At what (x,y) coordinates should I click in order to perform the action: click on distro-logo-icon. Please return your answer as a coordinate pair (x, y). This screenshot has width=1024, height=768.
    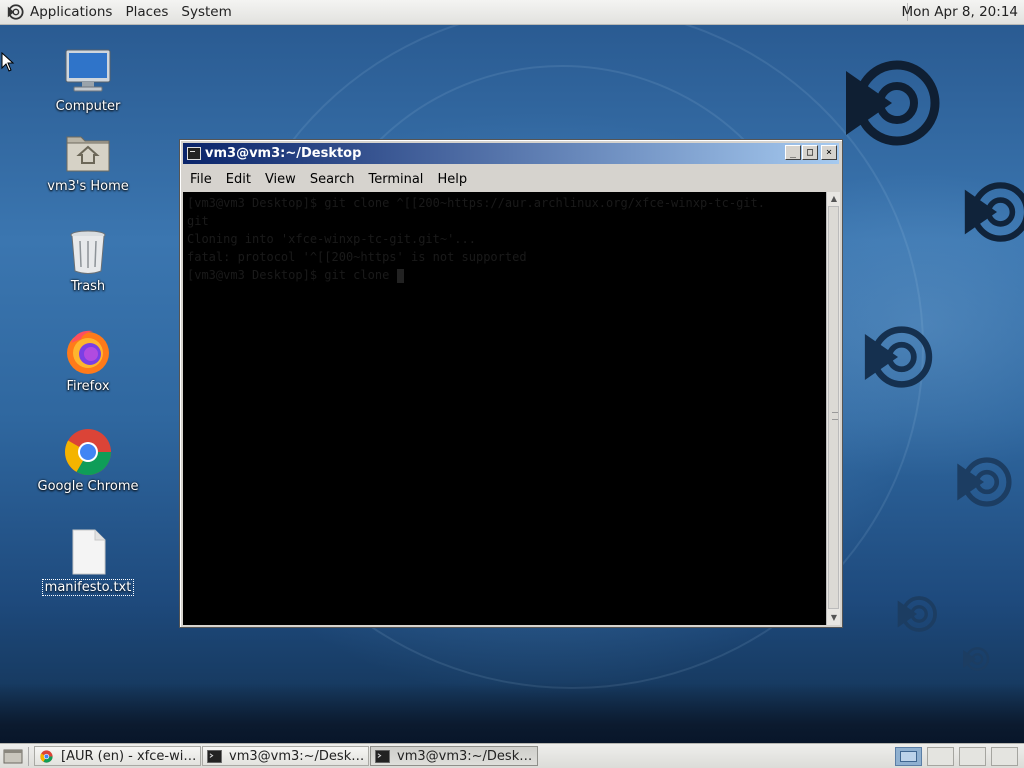
    Looking at the image, I should click on (15, 12).